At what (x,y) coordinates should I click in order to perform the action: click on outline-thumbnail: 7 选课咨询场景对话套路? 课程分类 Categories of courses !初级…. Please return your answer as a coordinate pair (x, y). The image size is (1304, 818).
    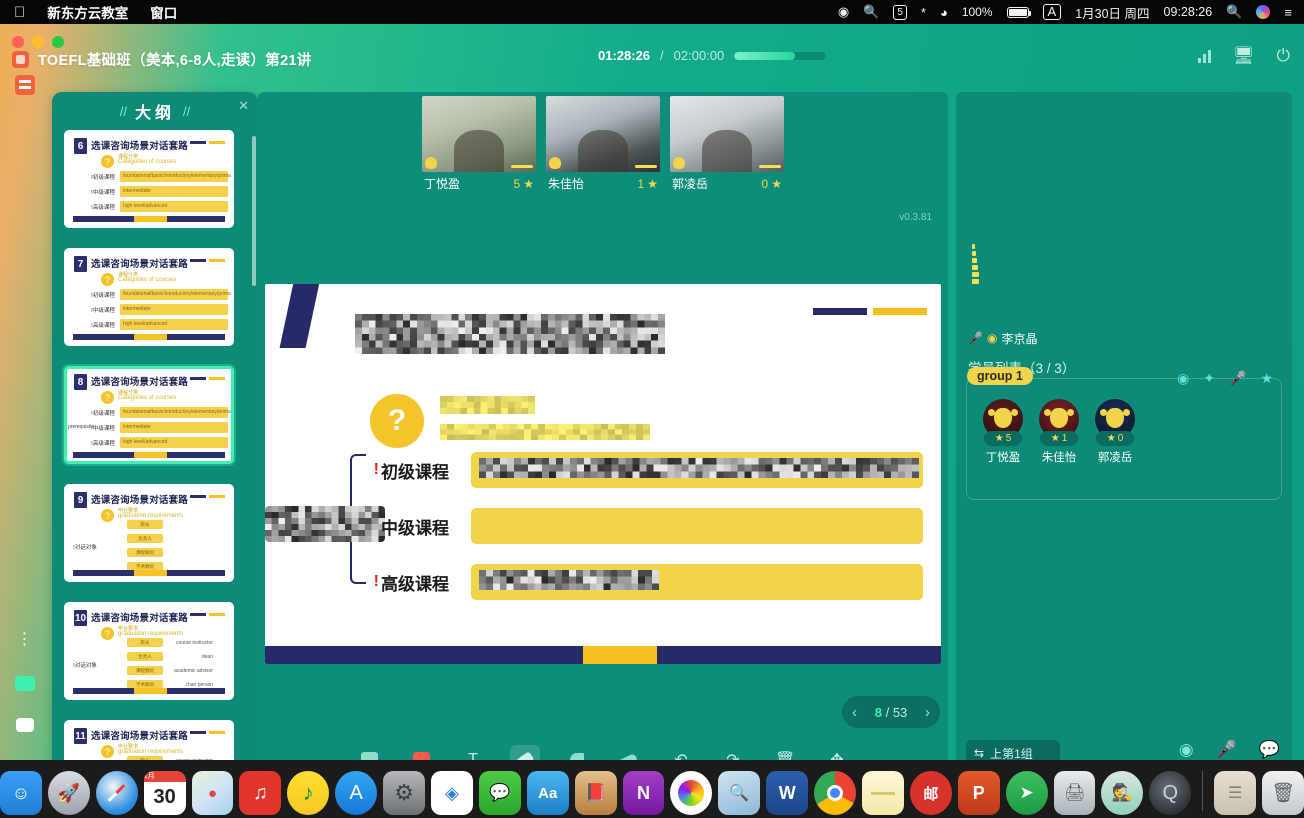
    Looking at the image, I should click on (149, 297).